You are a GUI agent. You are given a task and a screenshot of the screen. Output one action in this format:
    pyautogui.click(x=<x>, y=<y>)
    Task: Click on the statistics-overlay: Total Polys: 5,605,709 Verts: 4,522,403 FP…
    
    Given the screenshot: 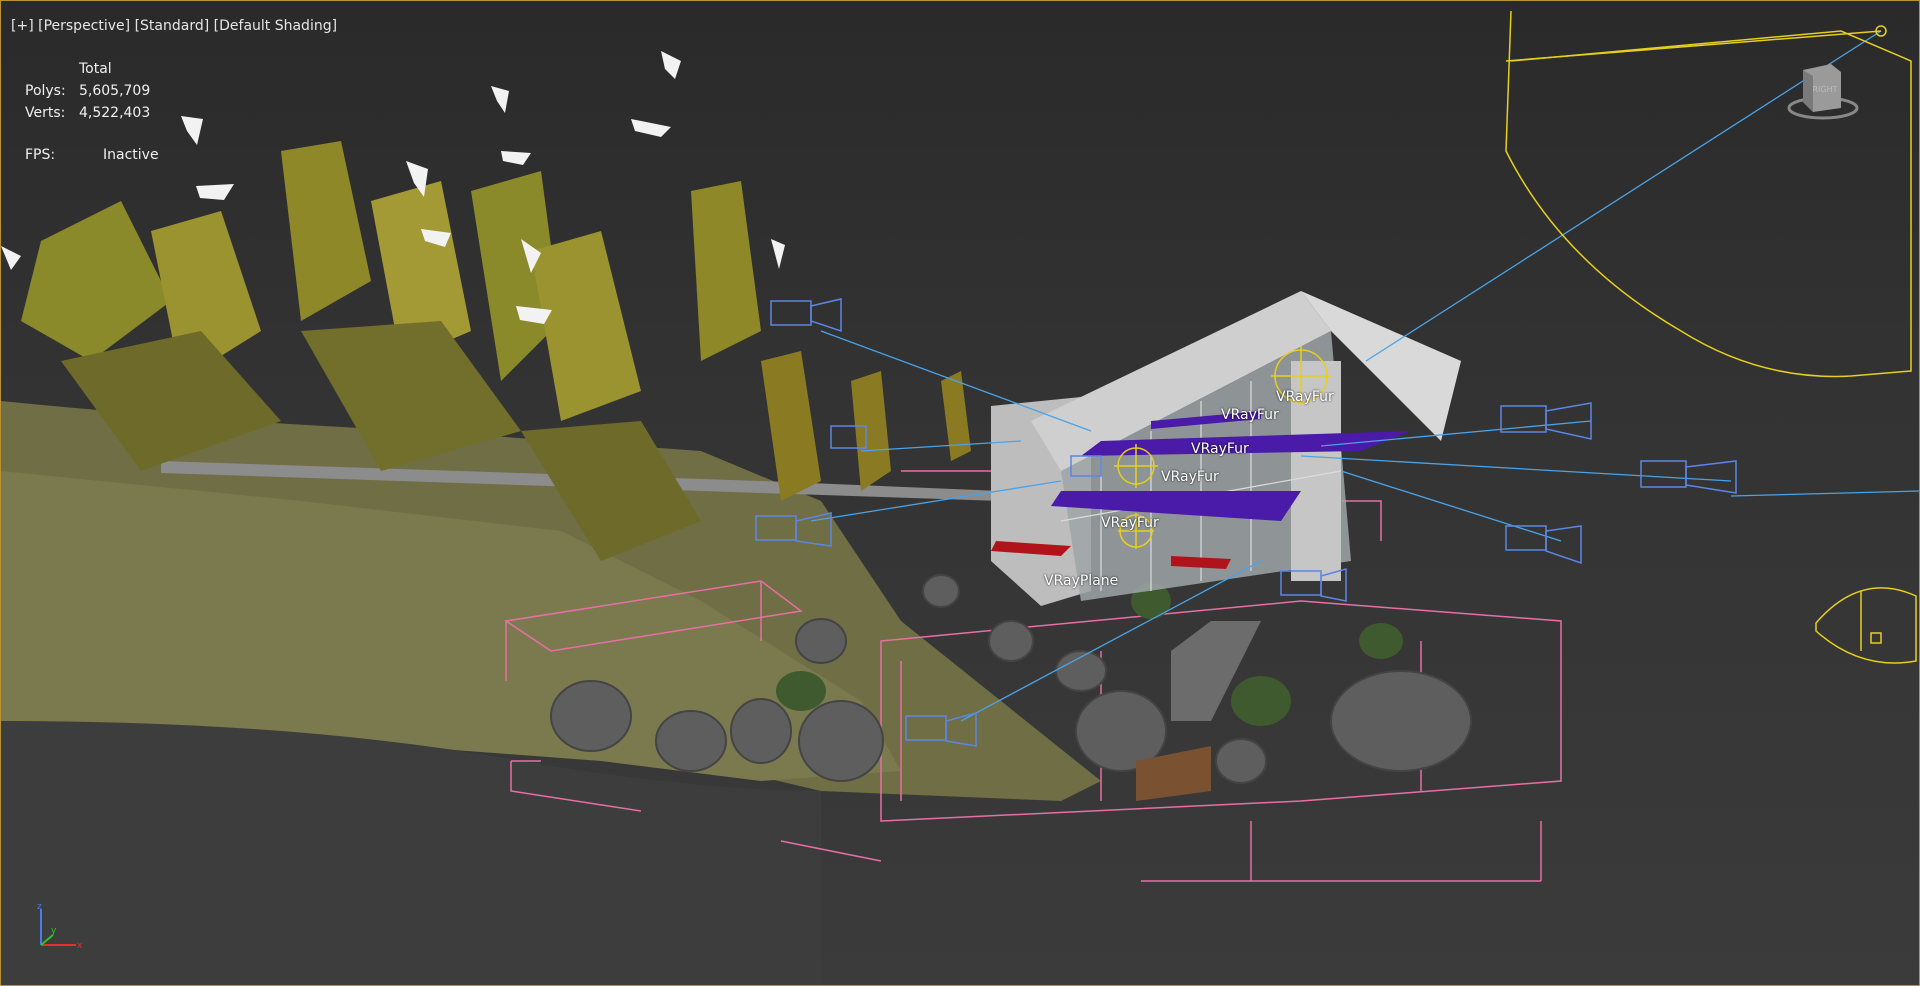 What is the action you would take?
    pyautogui.click(x=92, y=112)
    